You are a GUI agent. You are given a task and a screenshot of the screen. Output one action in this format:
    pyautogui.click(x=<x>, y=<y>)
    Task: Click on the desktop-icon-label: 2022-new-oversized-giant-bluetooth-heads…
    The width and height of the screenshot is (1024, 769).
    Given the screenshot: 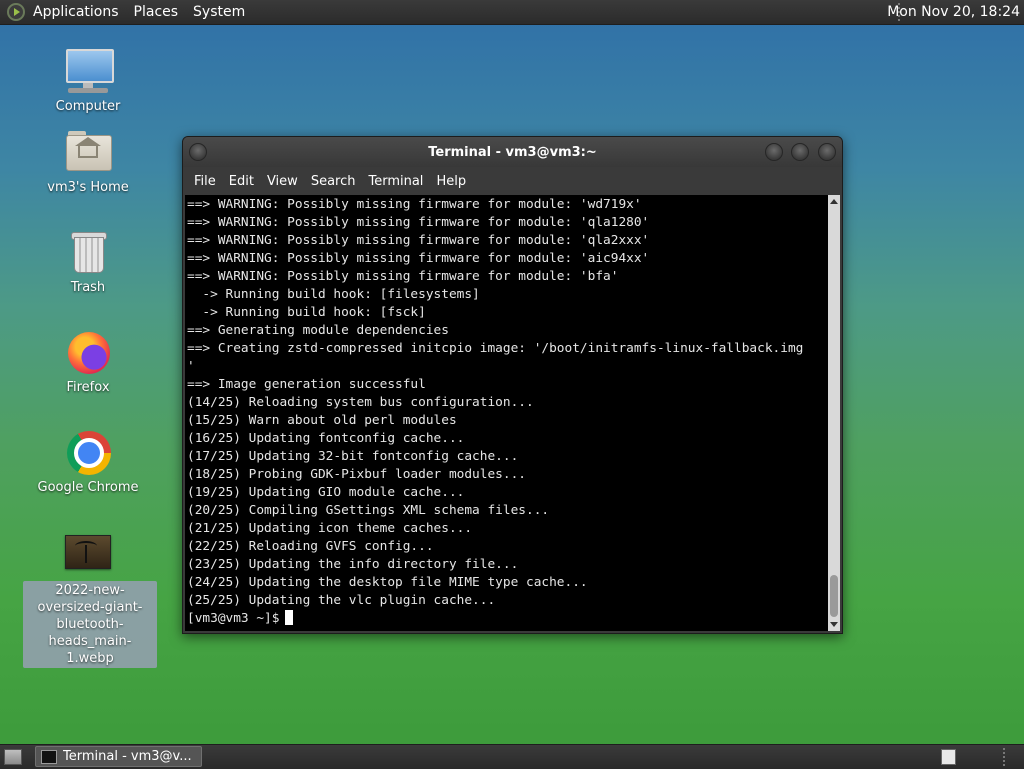 What is the action you would take?
    pyautogui.click(x=90, y=624)
    